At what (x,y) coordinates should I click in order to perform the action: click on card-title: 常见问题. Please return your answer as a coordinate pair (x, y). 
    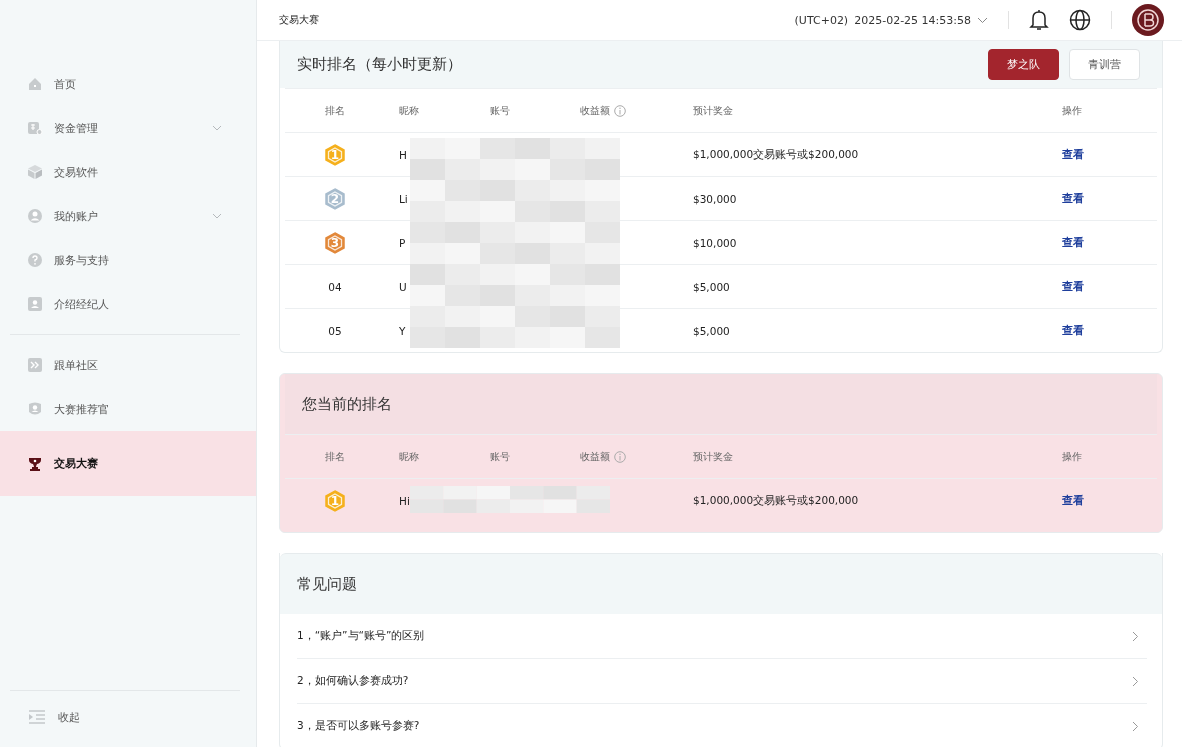
    Looking at the image, I should click on (327, 584).